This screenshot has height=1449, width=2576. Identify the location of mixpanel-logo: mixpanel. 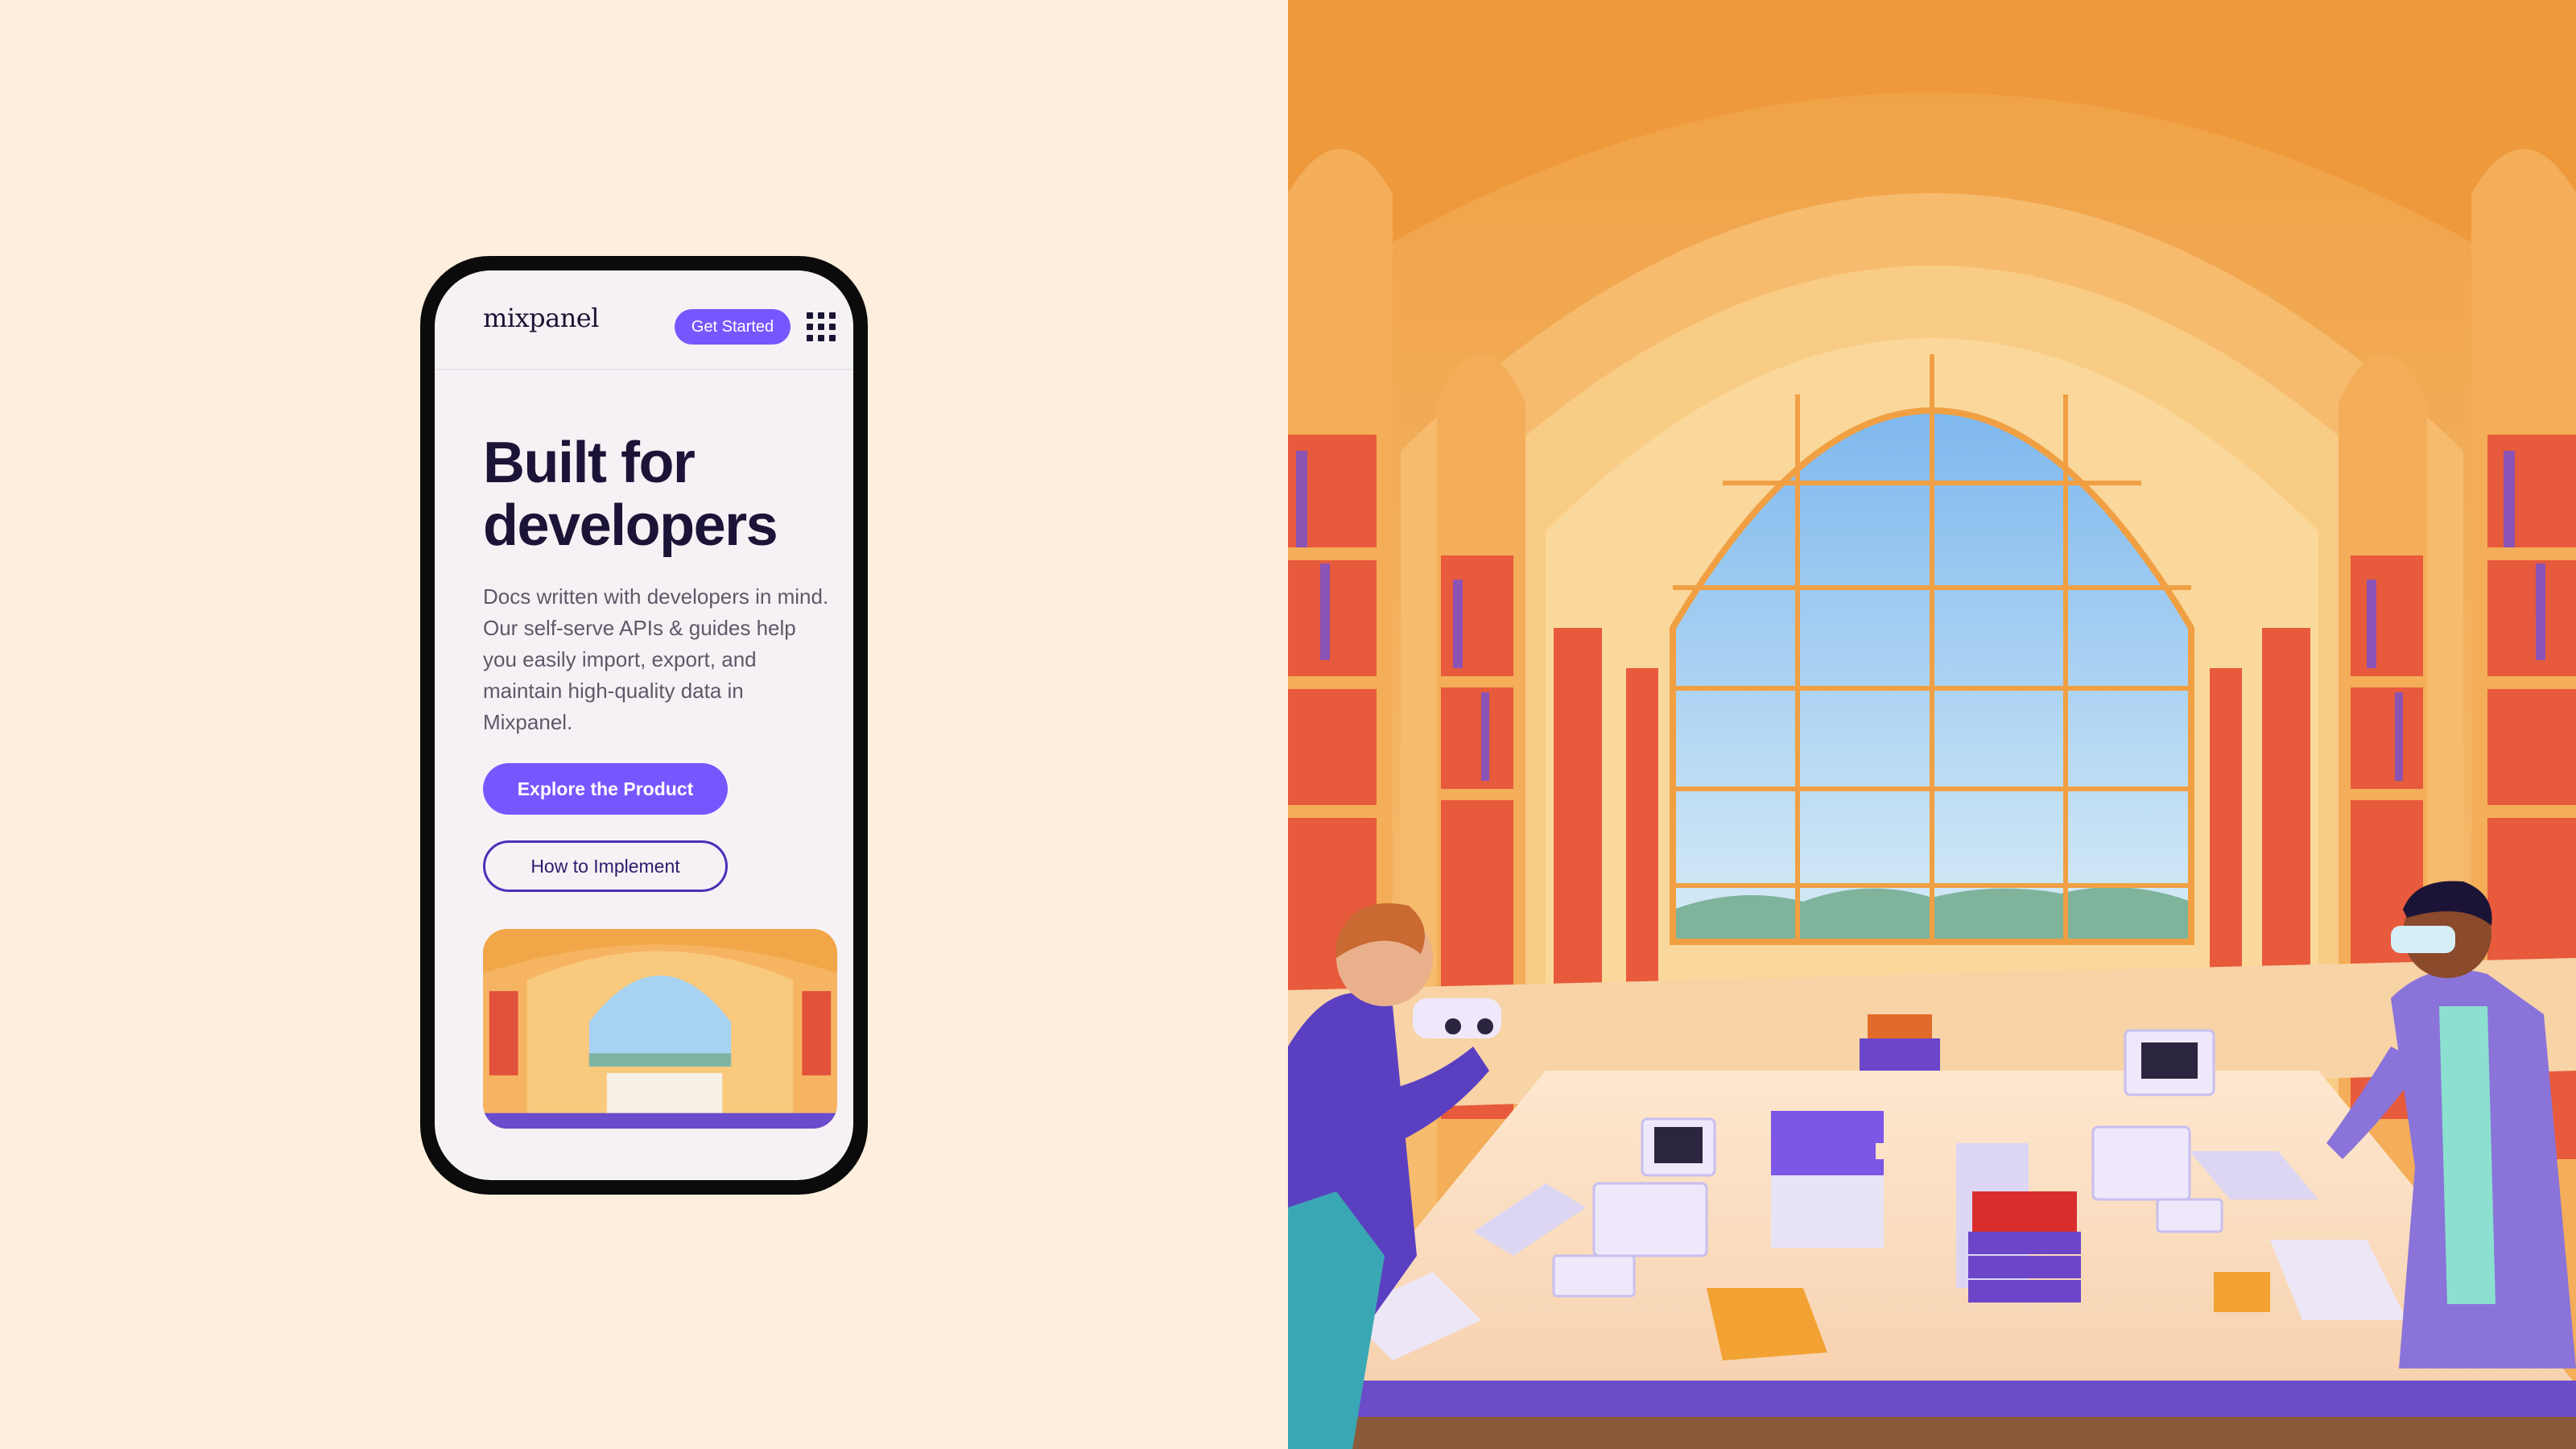
(541, 318).